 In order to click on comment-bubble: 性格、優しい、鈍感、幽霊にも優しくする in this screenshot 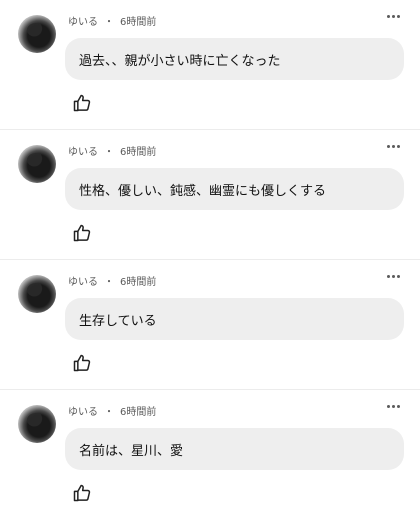, I will do `click(234, 189)`.